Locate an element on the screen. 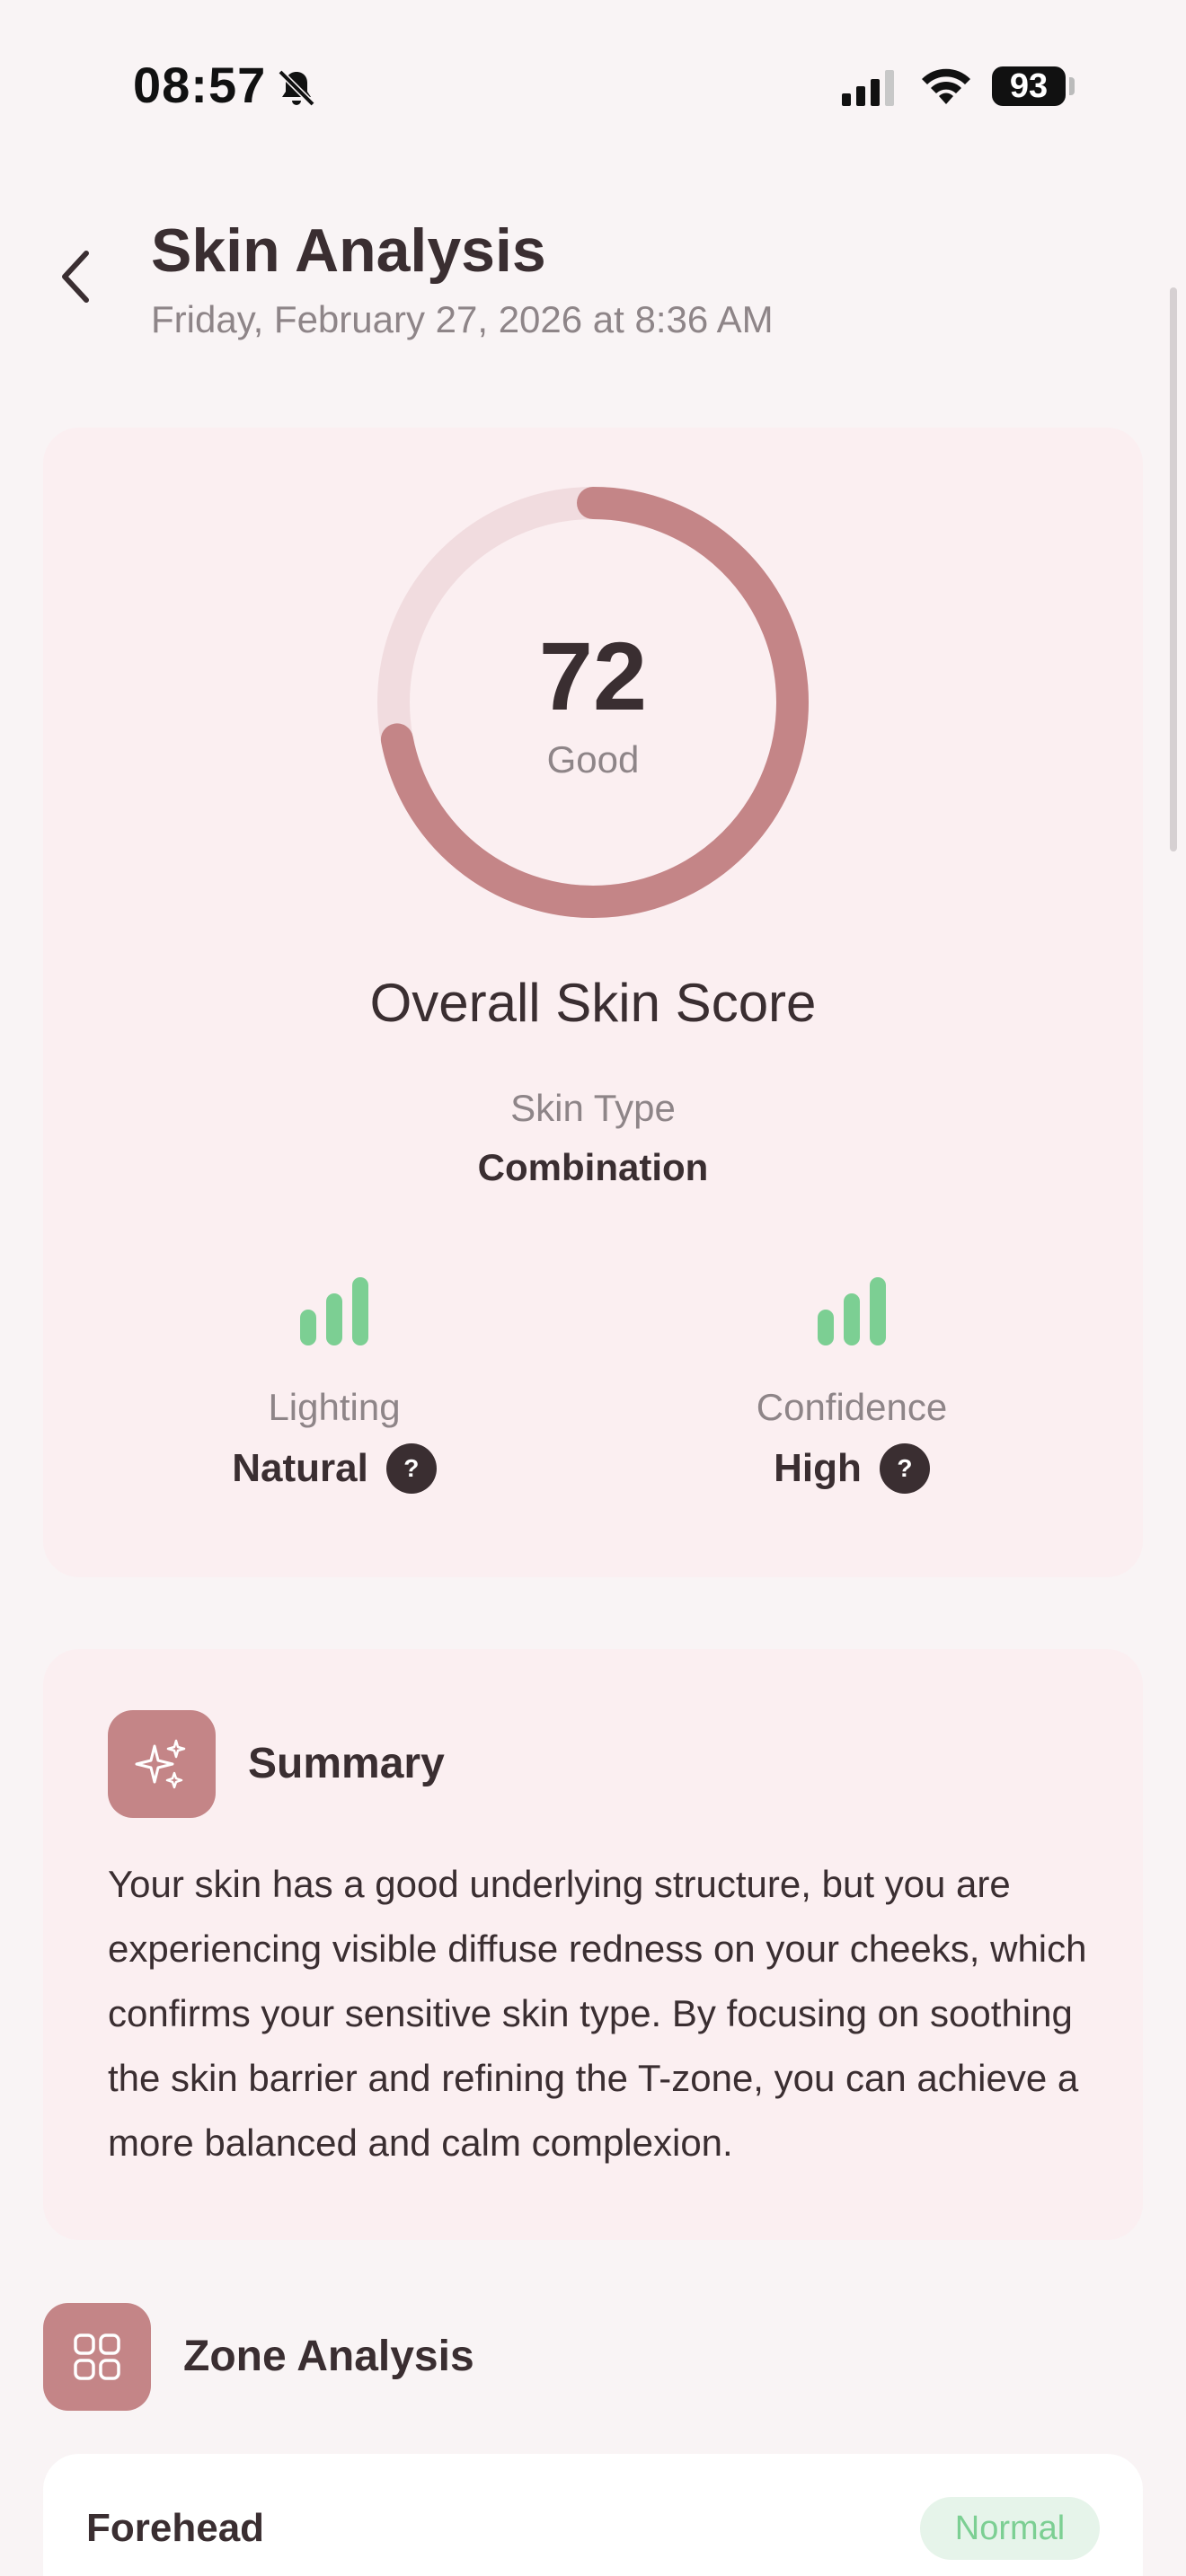  skin-type-value: Combination is located at coordinates (593, 1167).